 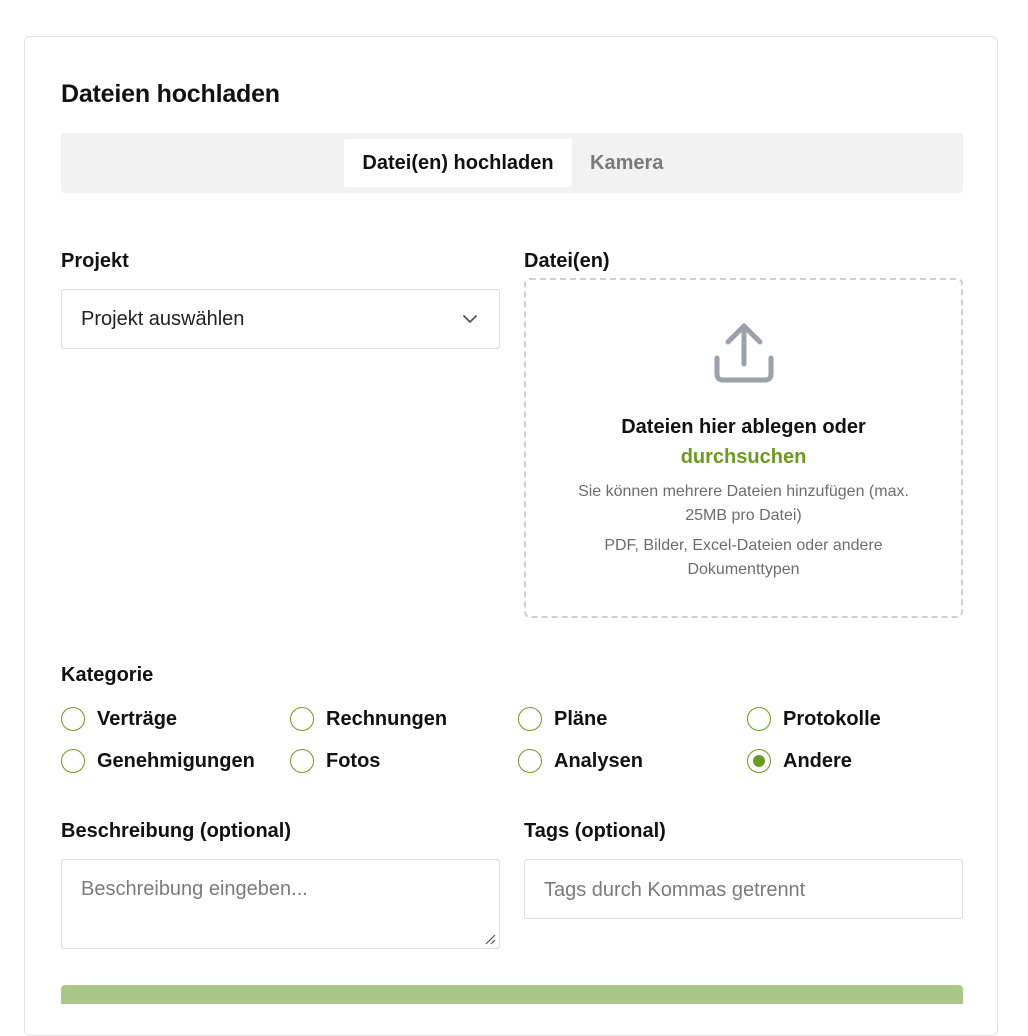 What do you see at coordinates (817, 760) in the screenshot?
I see `radio-label: Andere` at bounding box center [817, 760].